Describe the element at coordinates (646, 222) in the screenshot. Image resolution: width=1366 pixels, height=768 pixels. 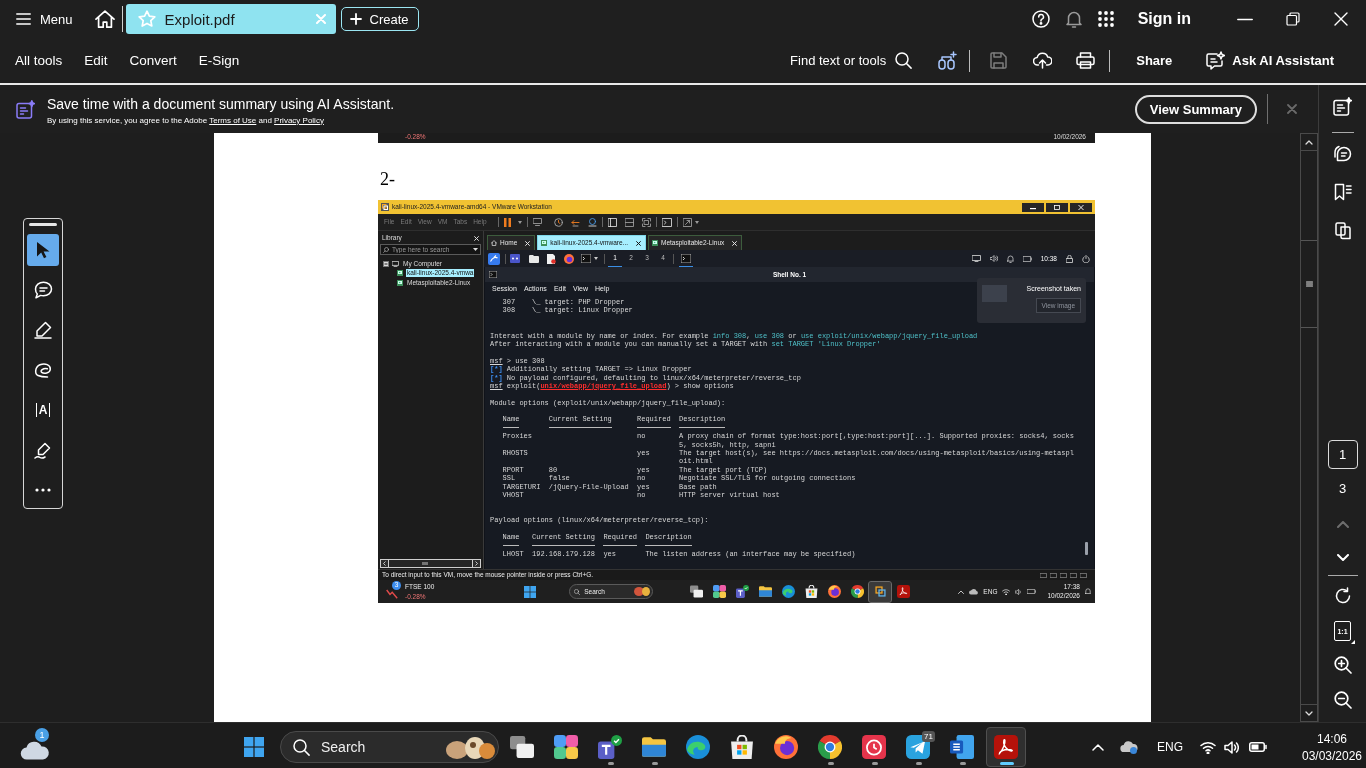
I see `fullscreen-icon` at that location.